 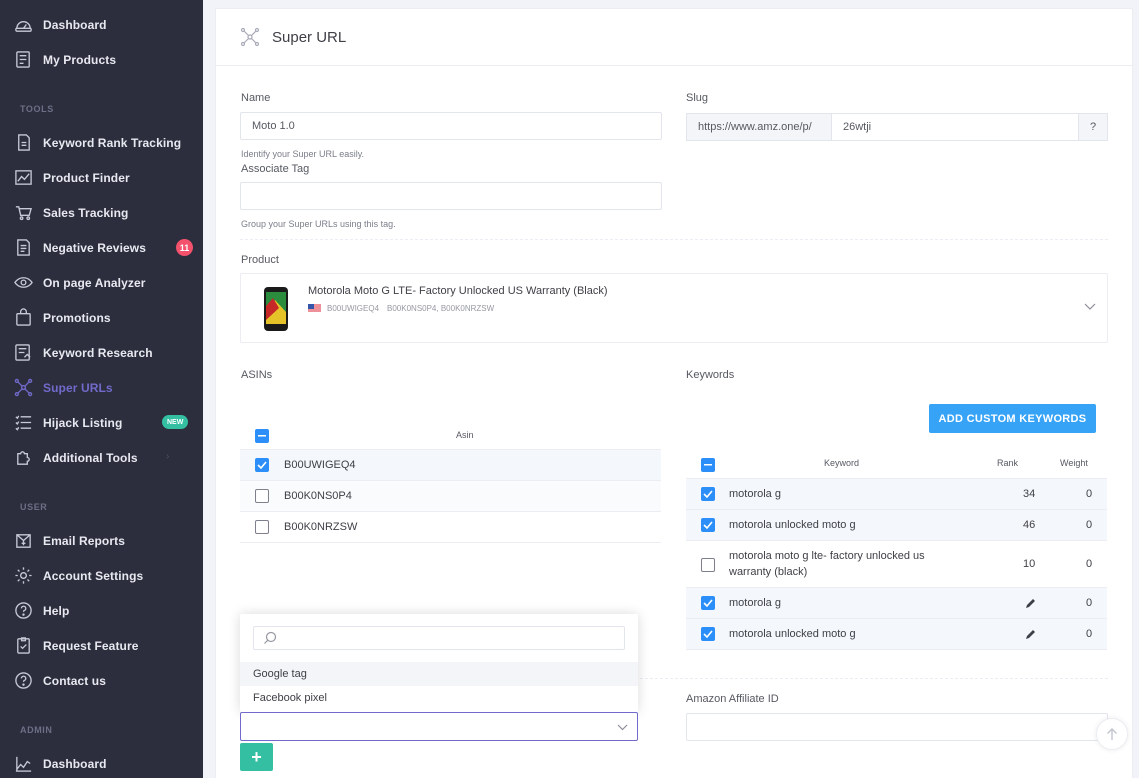 What do you see at coordinates (256, 98) in the screenshot?
I see `name-label: Name` at bounding box center [256, 98].